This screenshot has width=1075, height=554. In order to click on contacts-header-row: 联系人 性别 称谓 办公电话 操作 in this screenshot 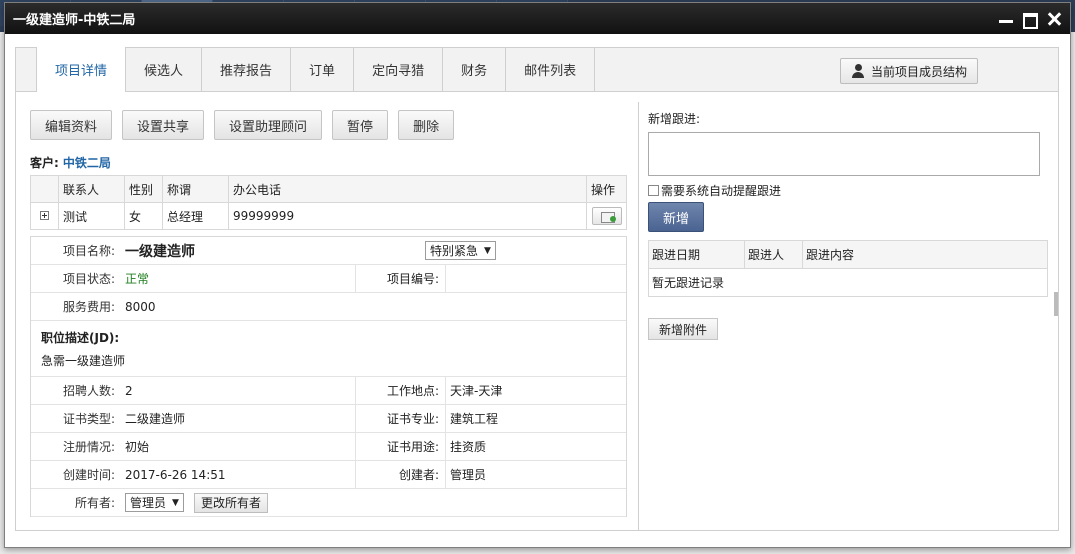, I will do `click(328, 189)`.